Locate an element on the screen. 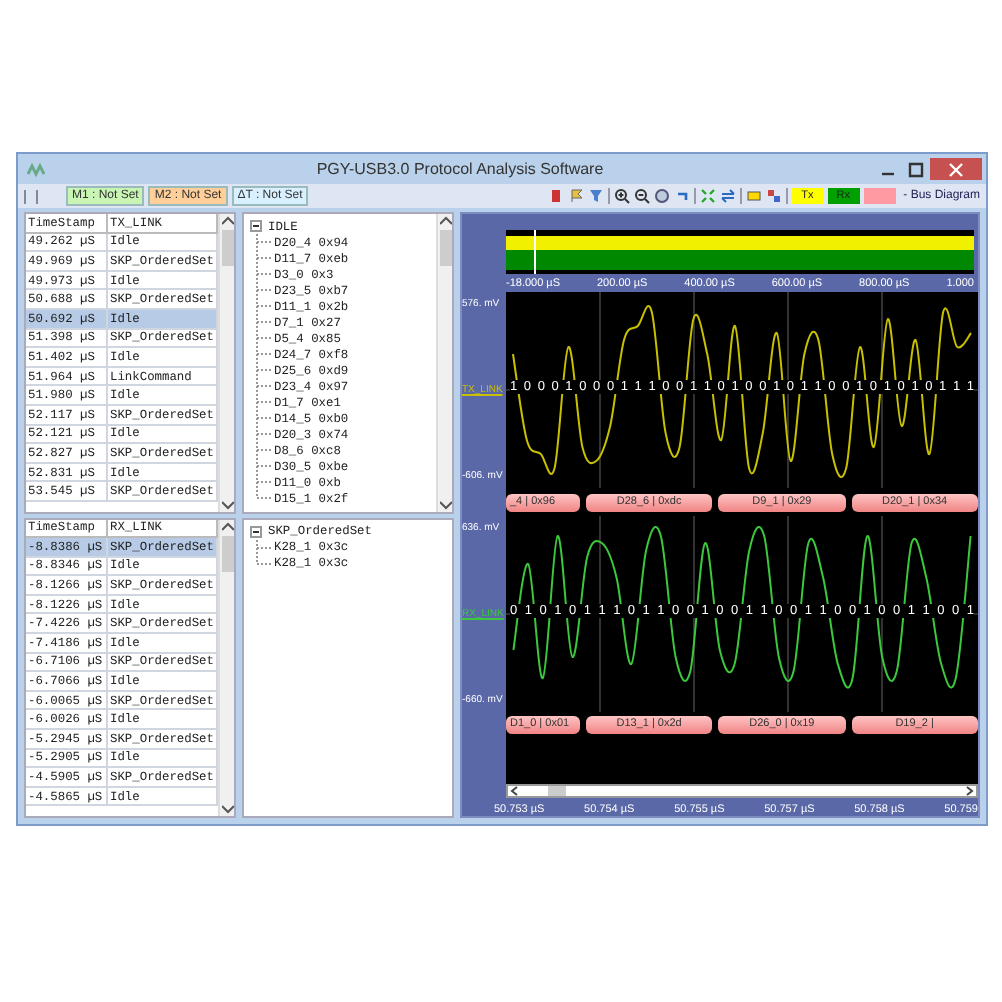 The width and height of the screenshot is (1002, 1002). tree-lines is located at coordinates (265, 555).